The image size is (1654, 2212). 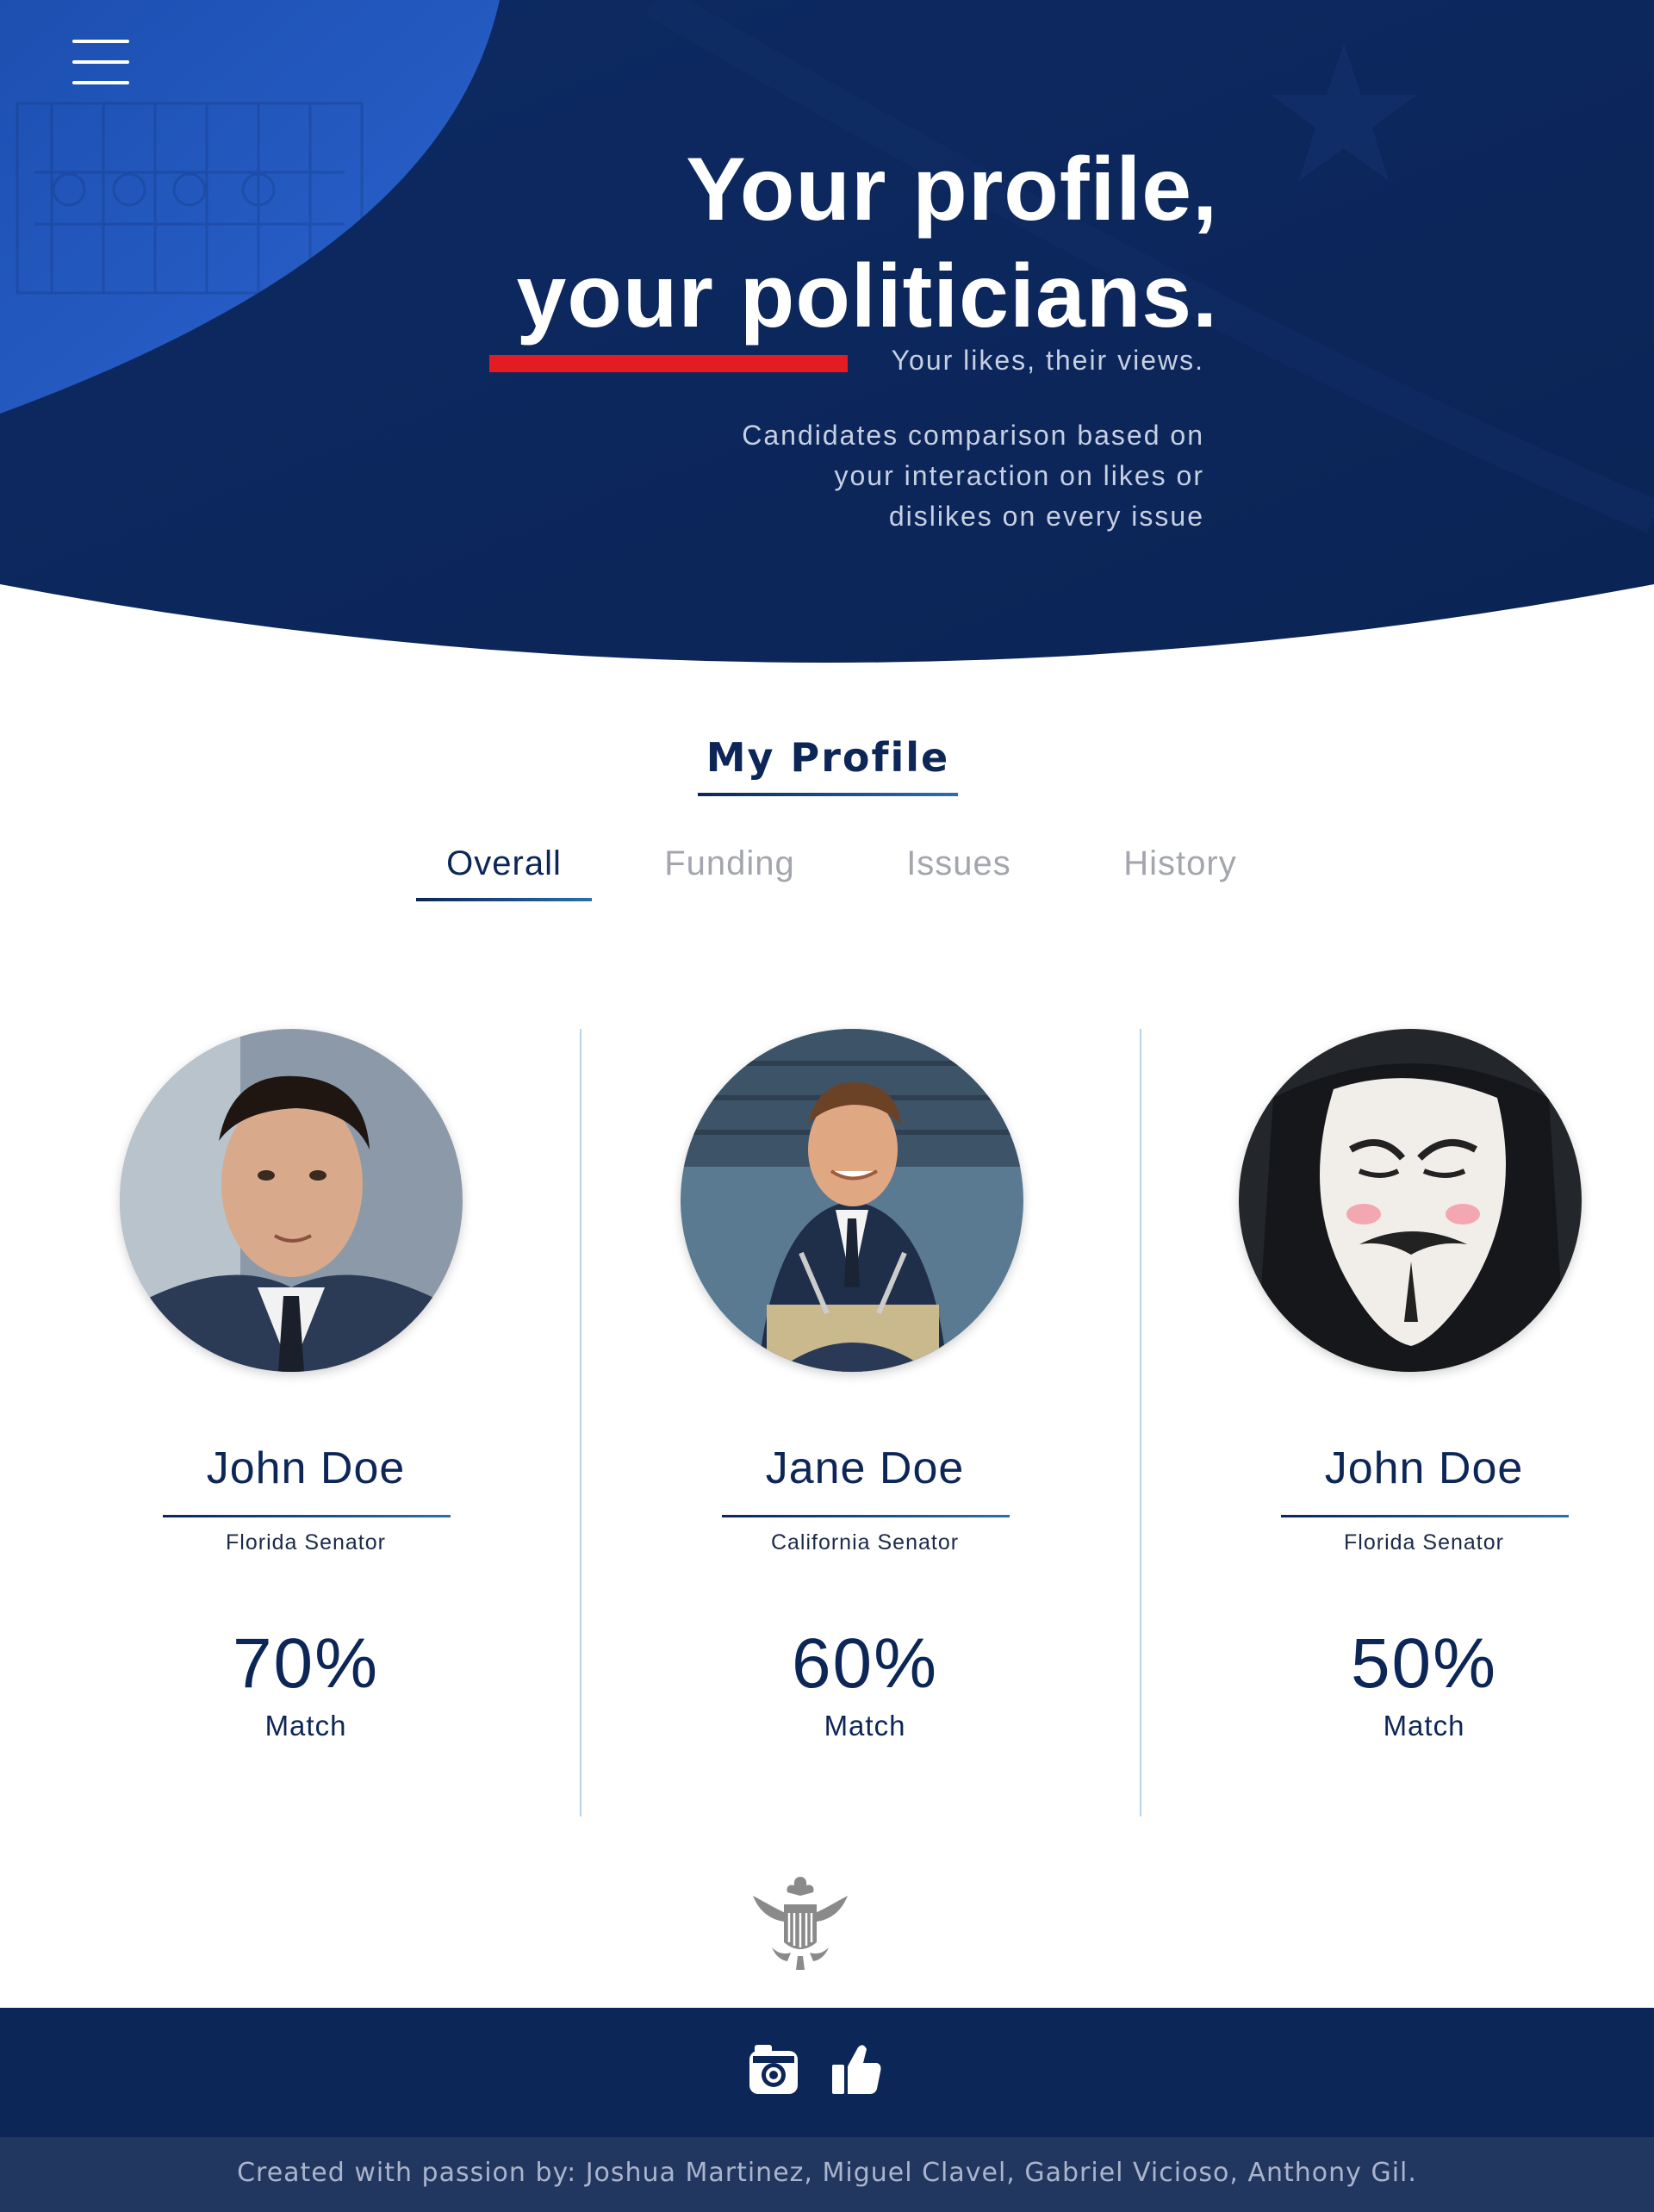 What do you see at coordinates (730, 875) in the screenshot?
I see `tab-funding: Funding` at bounding box center [730, 875].